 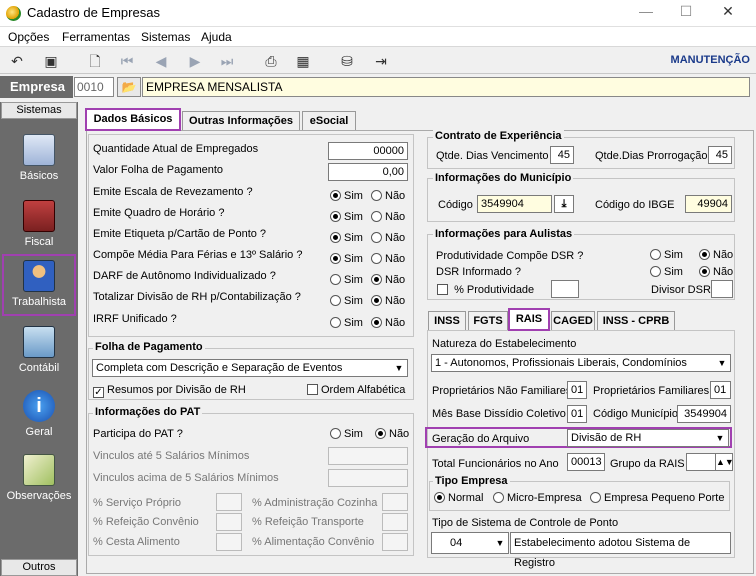 What do you see at coordinates (129, 87) in the screenshot?
I see `folder-open-icon: 📂` at bounding box center [129, 87].